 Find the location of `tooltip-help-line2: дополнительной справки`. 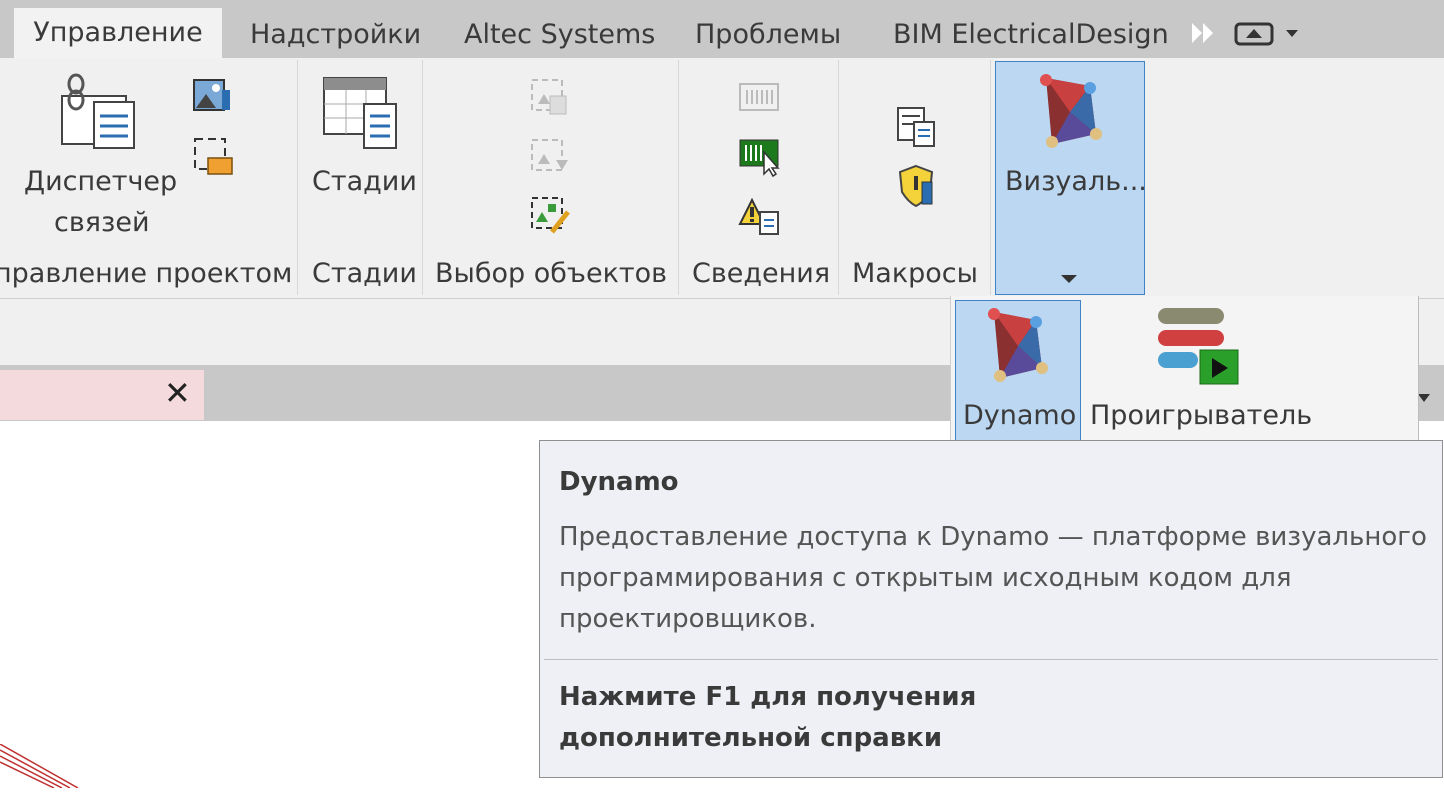

tooltip-help-line2: дополнительной справки is located at coordinates (751, 738).